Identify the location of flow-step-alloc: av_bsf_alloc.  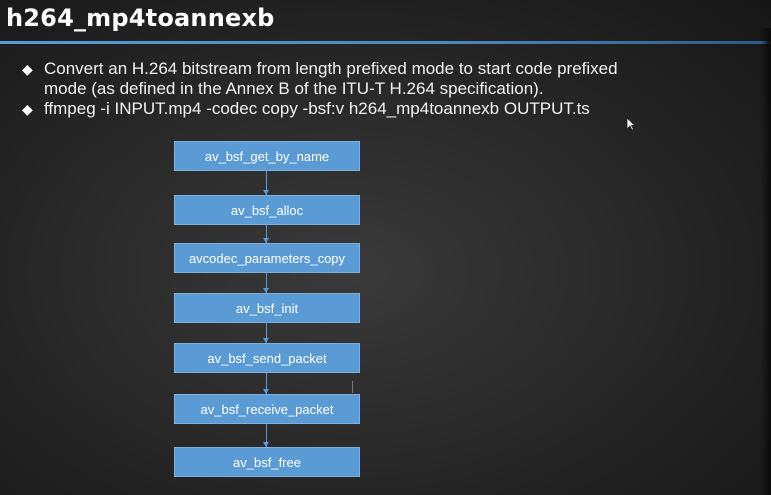
(267, 210).